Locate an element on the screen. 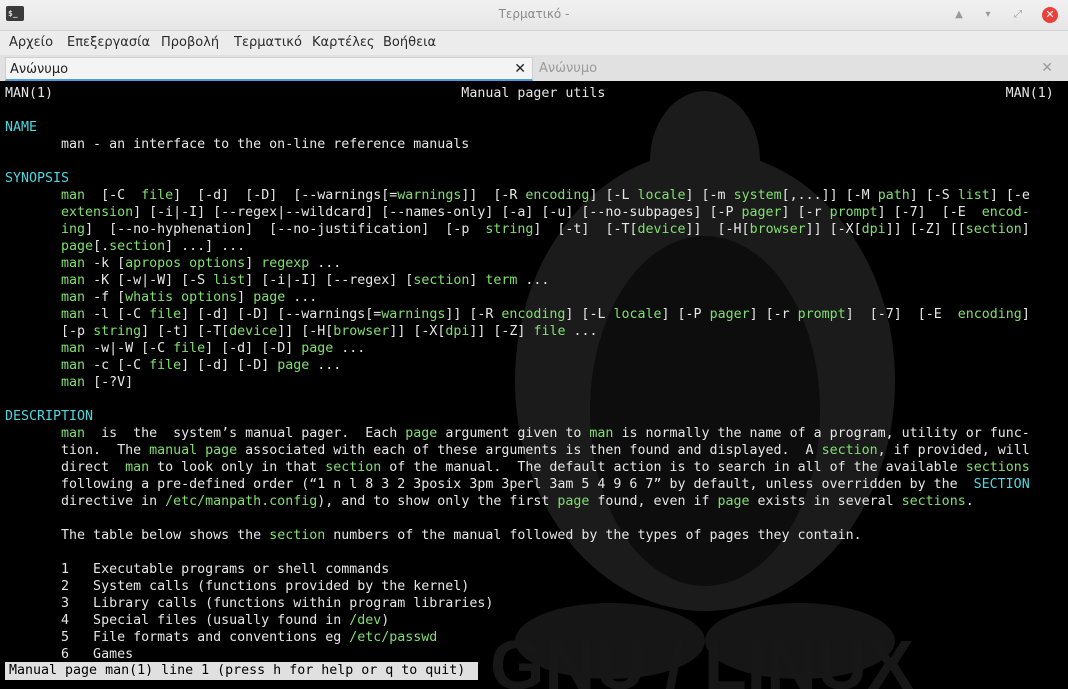  terminal-text-segment: ]] [-Z] [[ is located at coordinates (925, 229).